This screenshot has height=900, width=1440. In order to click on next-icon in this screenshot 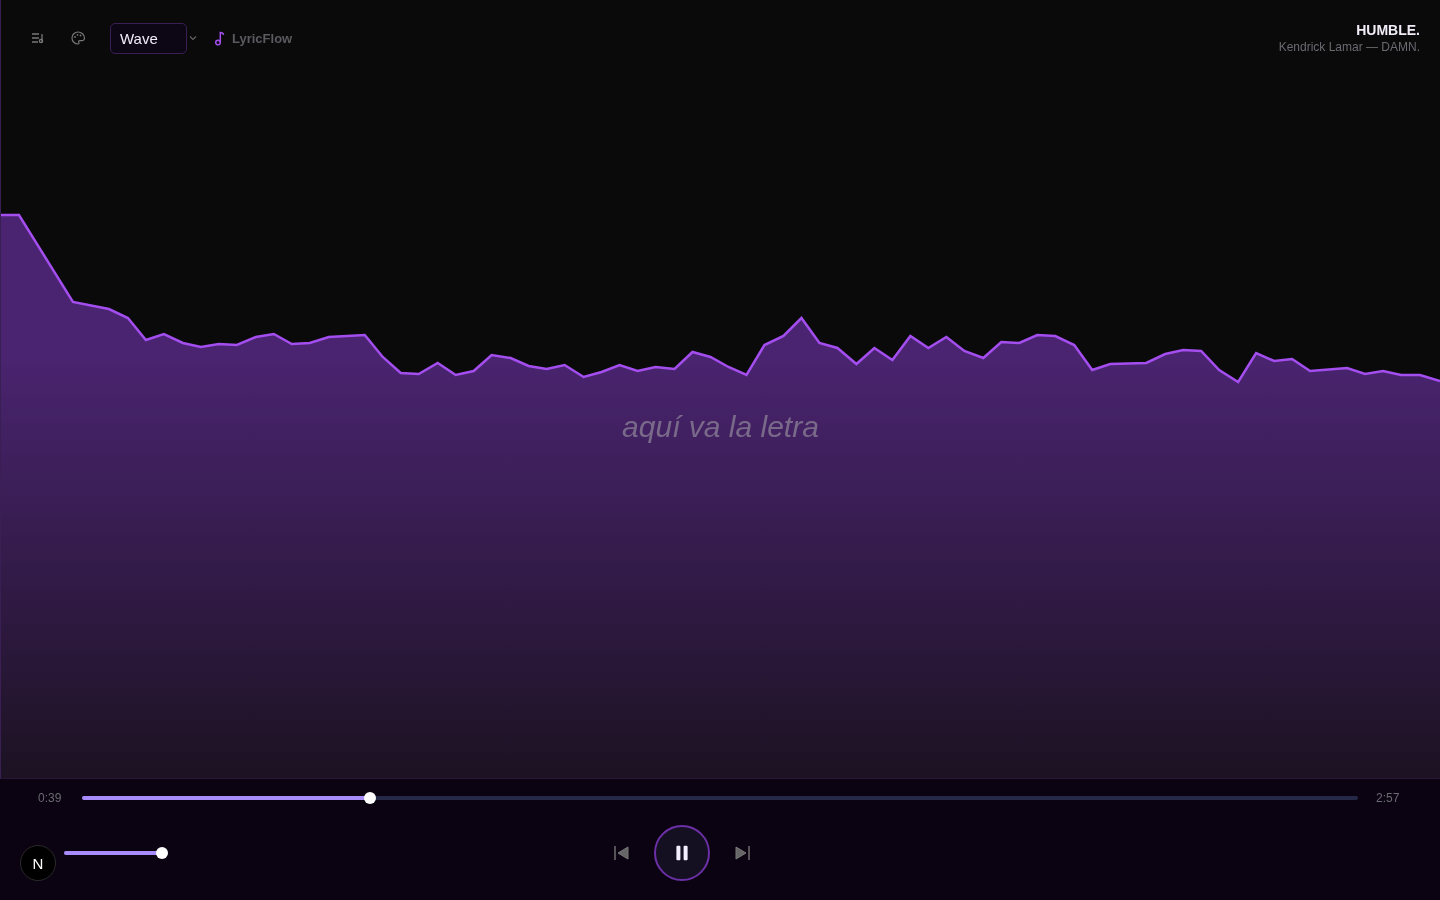, I will do `click(742, 853)`.